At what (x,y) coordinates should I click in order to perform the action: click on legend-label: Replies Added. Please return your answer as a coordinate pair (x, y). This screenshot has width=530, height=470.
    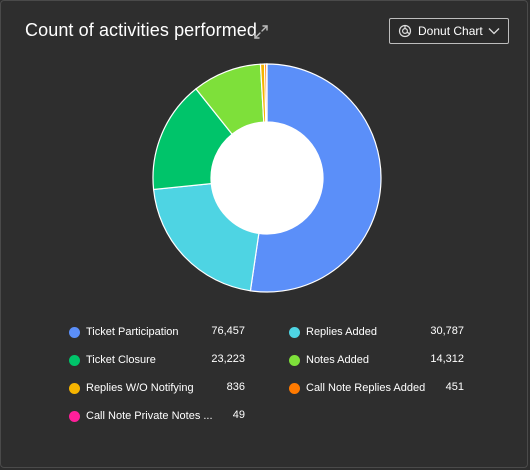
    Looking at the image, I should click on (341, 332).